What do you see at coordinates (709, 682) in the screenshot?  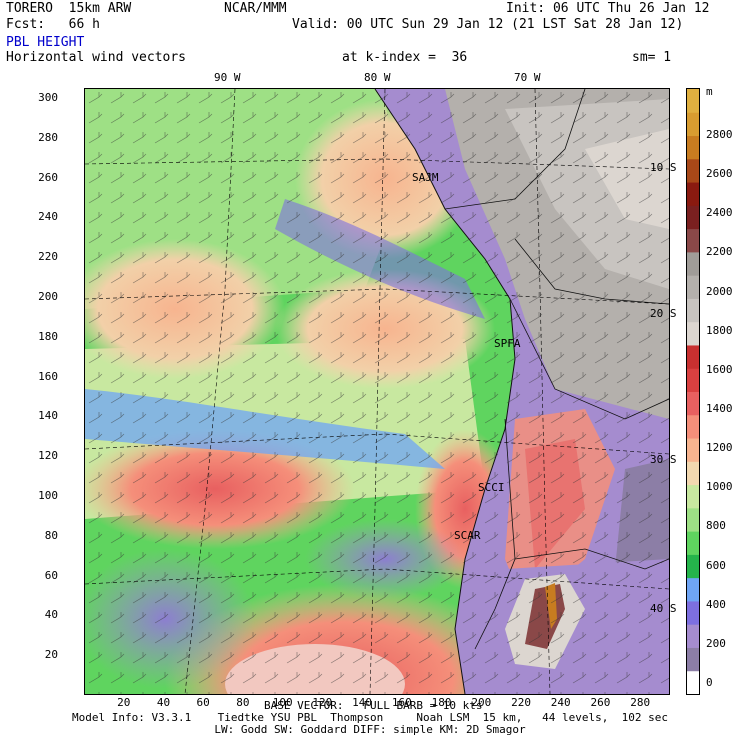 I see `colorbar-tick-label: 0` at bounding box center [709, 682].